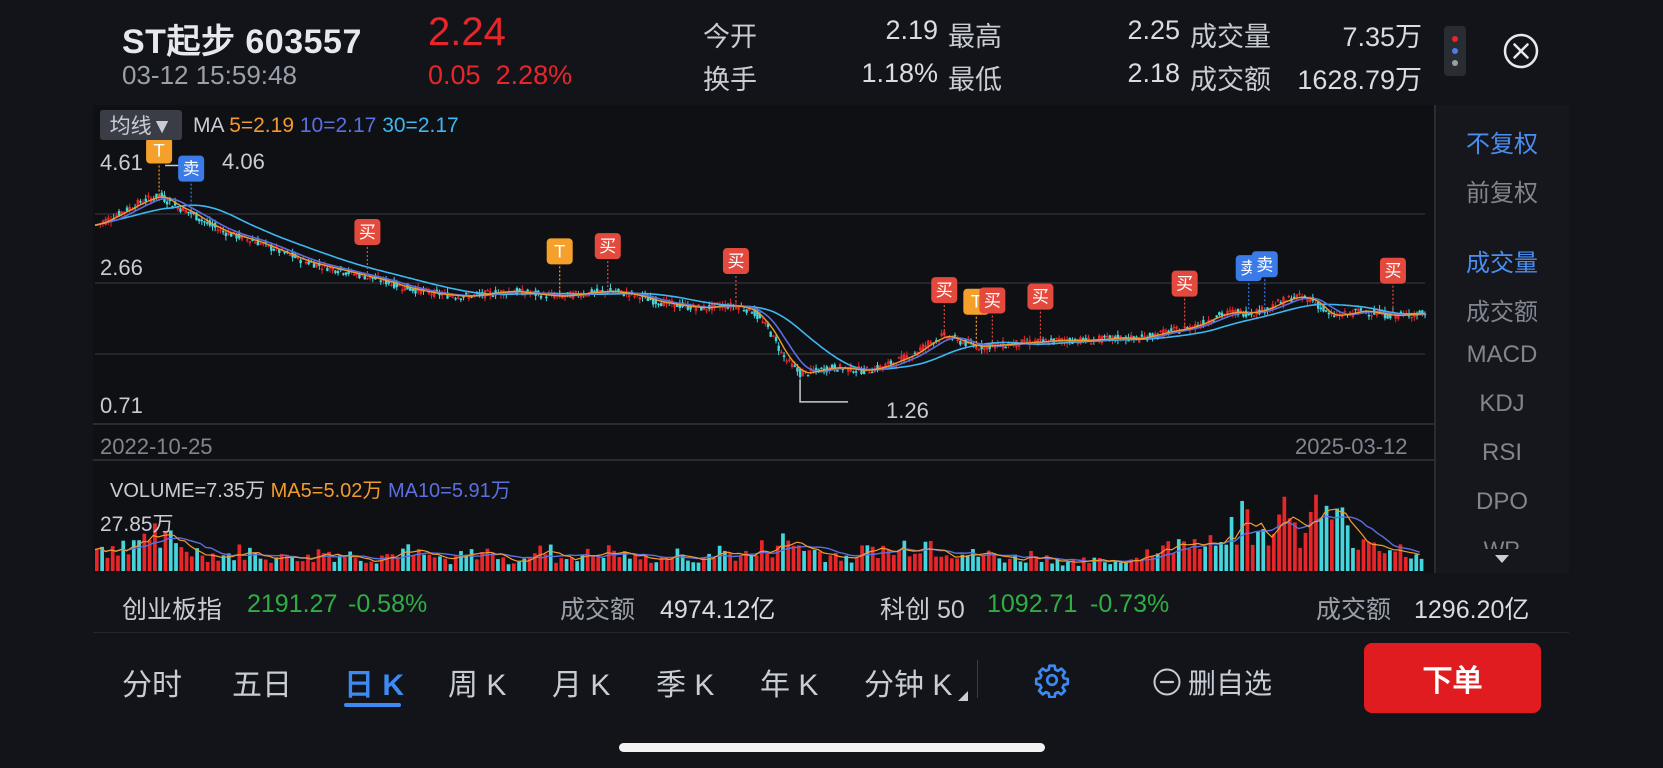 The height and width of the screenshot is (768, 1663). Describe the element at coordinates (1502, 502) in the screenshot. I see `tab-dpo: DPO` at that location.